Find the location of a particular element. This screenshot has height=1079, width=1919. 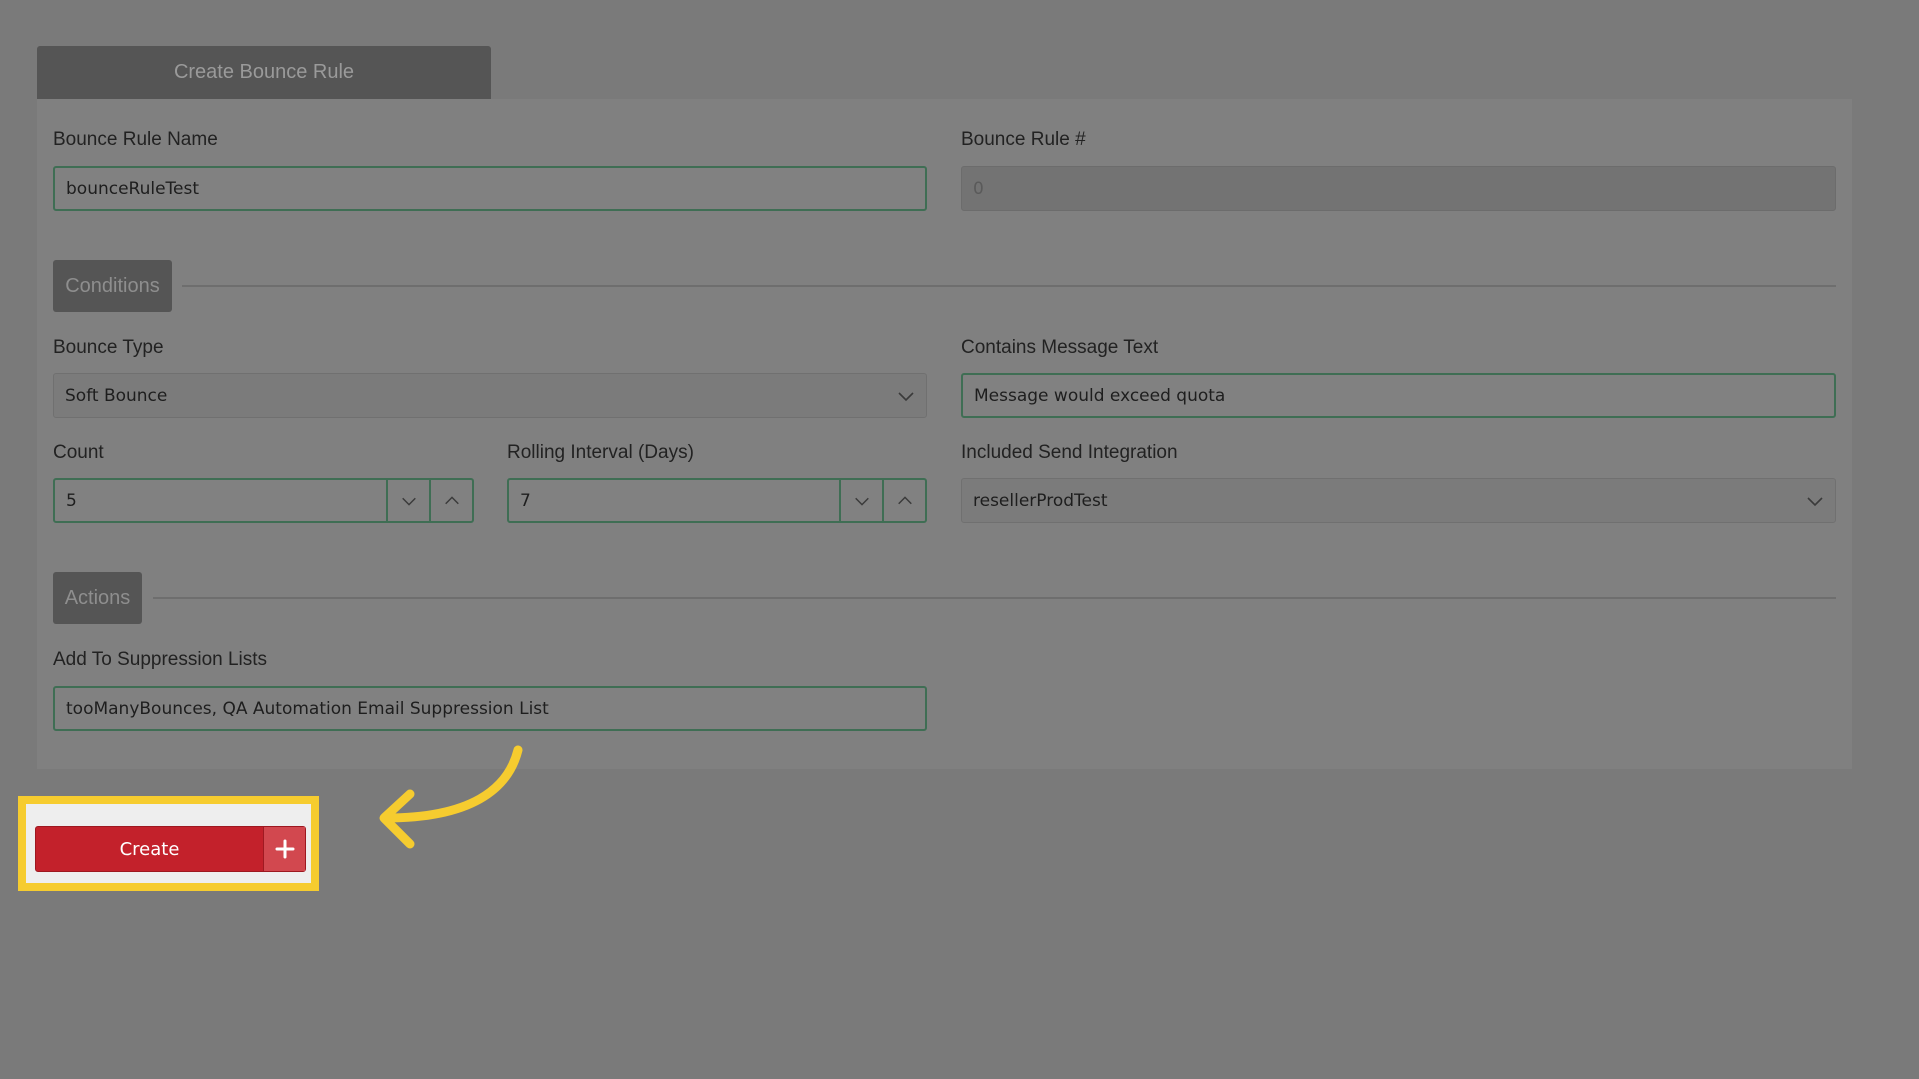

rolling-interval-increment-button is located at coordinates (903, 500).